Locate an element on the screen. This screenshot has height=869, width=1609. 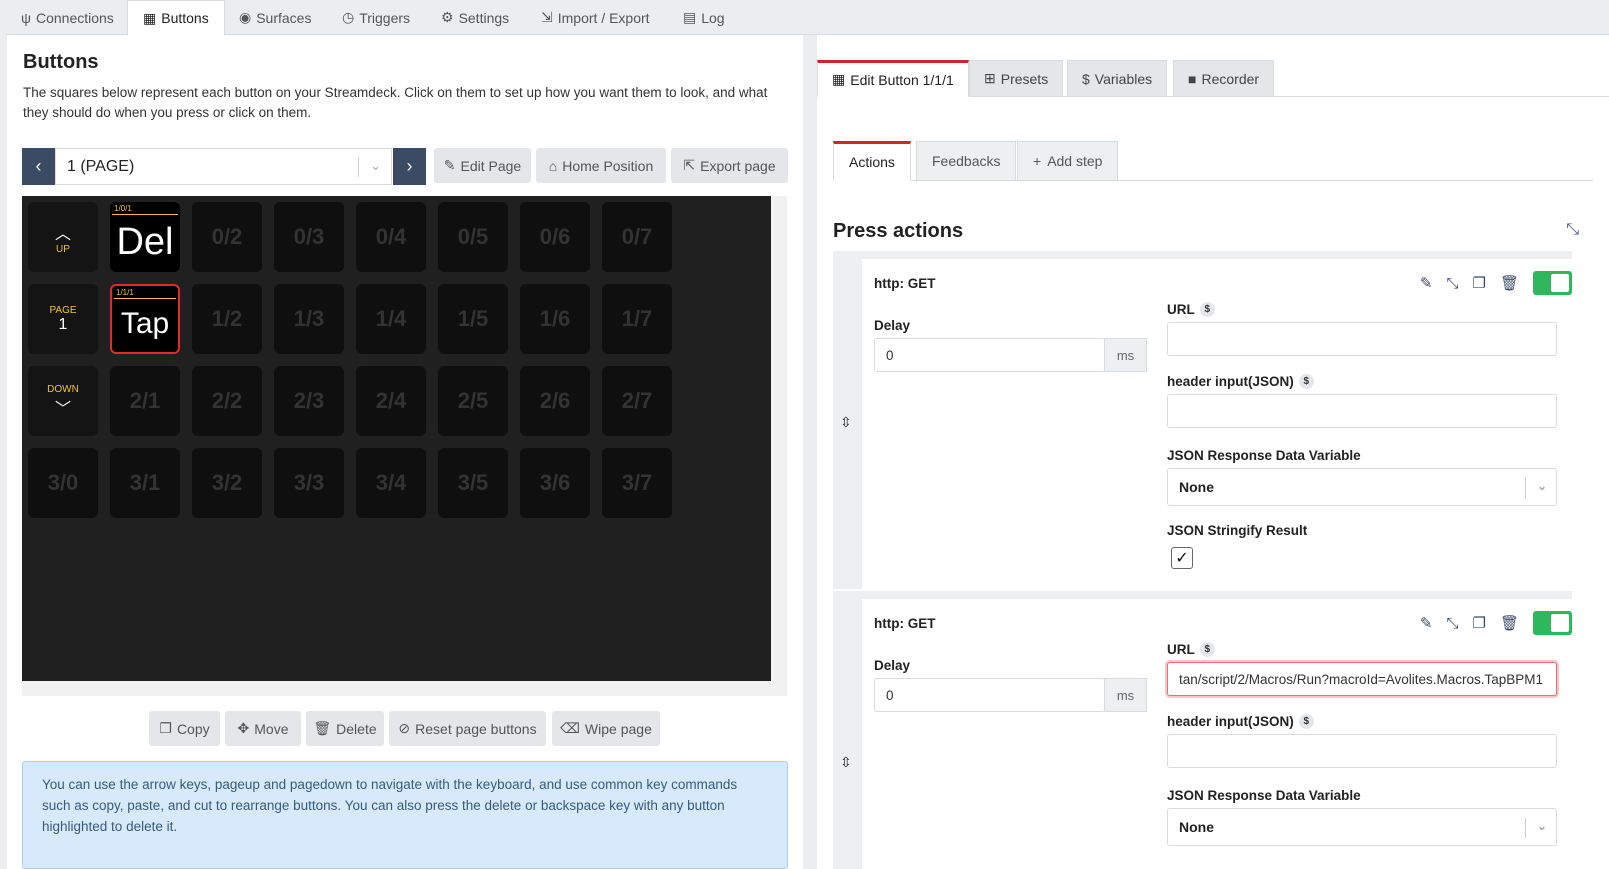
button-key: 1/3 is located at coordinates (309, 319).